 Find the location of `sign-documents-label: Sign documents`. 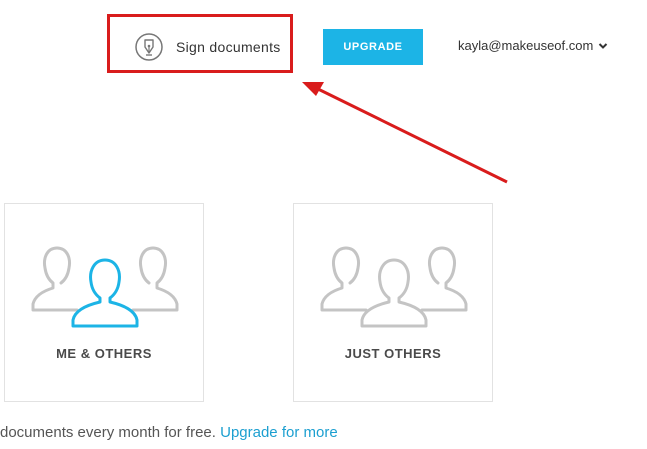

sign-documents-label: Sign documents is located at coordinates (228, 47).